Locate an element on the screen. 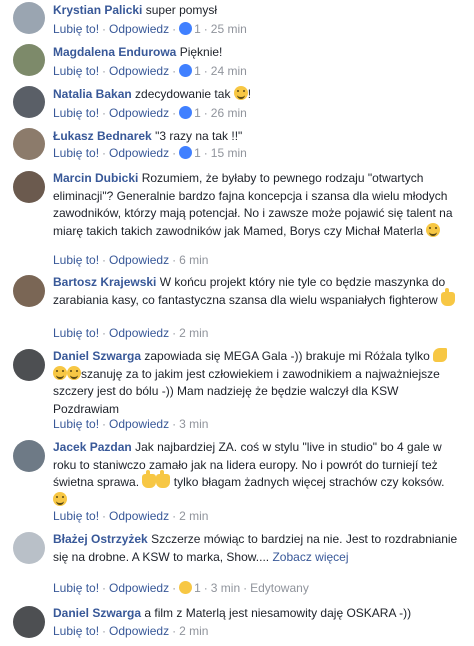 This screenshot has width=474, height=646. timestamp: 15 min is located at coordinates (229, 153).